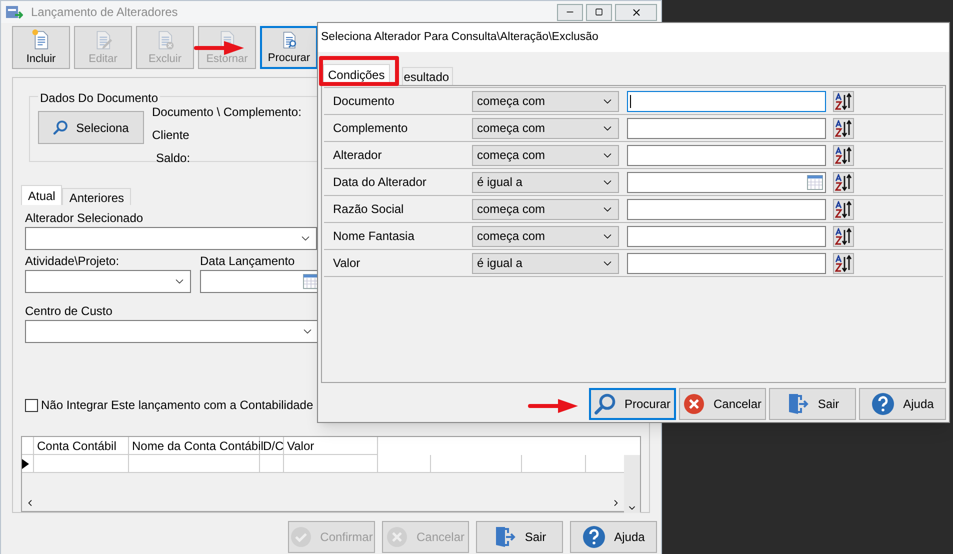 Image resolution: width=953 pixels, height=554 pixels. I want to click on search-button: Procurar, so click(632, 404).